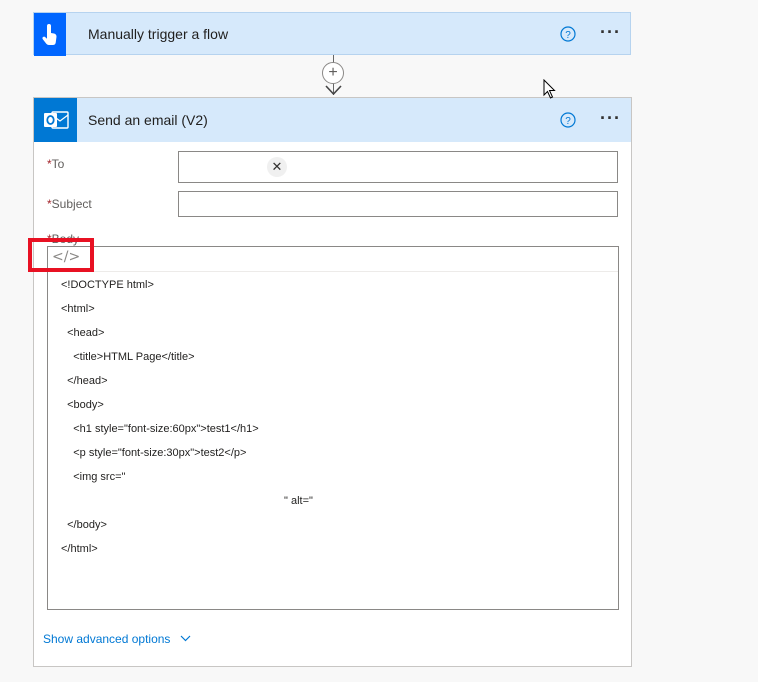  What do you see at coordinates (50, 34) in the screenshot?
I see `touch-icon` at bounding box center [50, 34].